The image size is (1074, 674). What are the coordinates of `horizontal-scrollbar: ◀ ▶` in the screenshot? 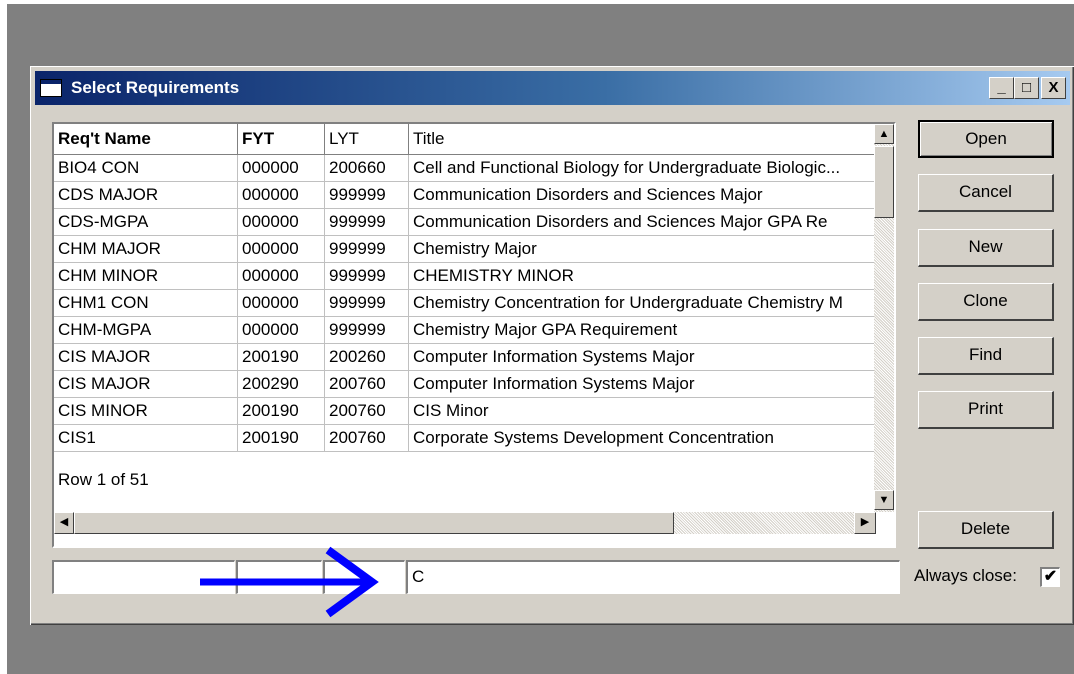 It's located at (465, 523).